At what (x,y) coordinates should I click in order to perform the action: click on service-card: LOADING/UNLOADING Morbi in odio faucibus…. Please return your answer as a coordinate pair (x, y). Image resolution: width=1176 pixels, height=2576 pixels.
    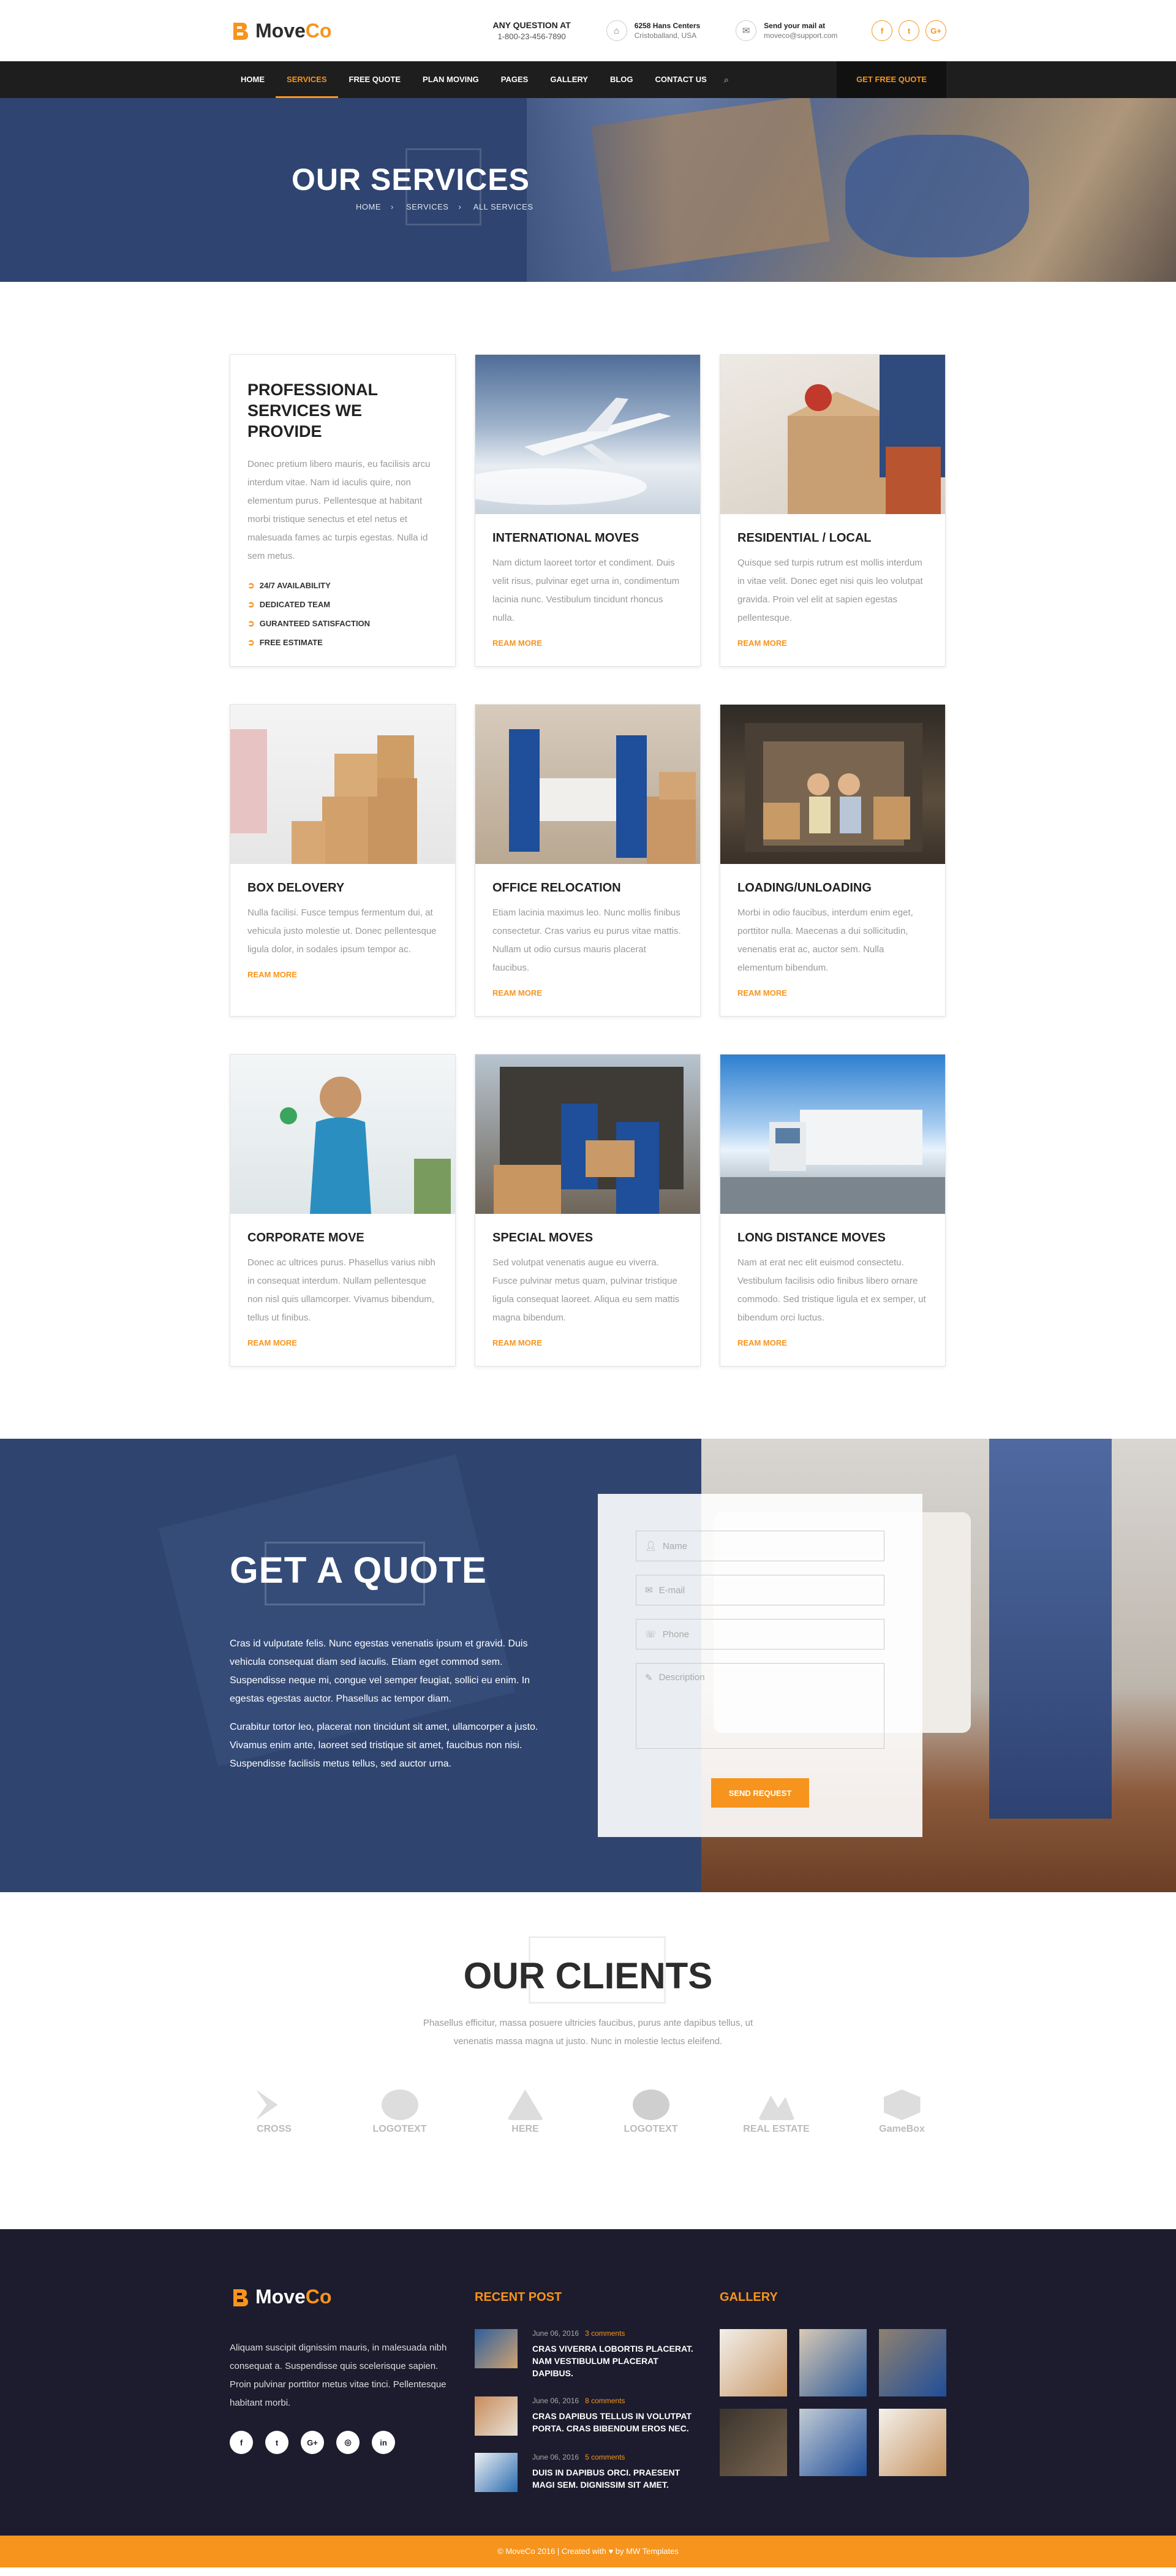
    Looking at the image, I should click on (833, 860).